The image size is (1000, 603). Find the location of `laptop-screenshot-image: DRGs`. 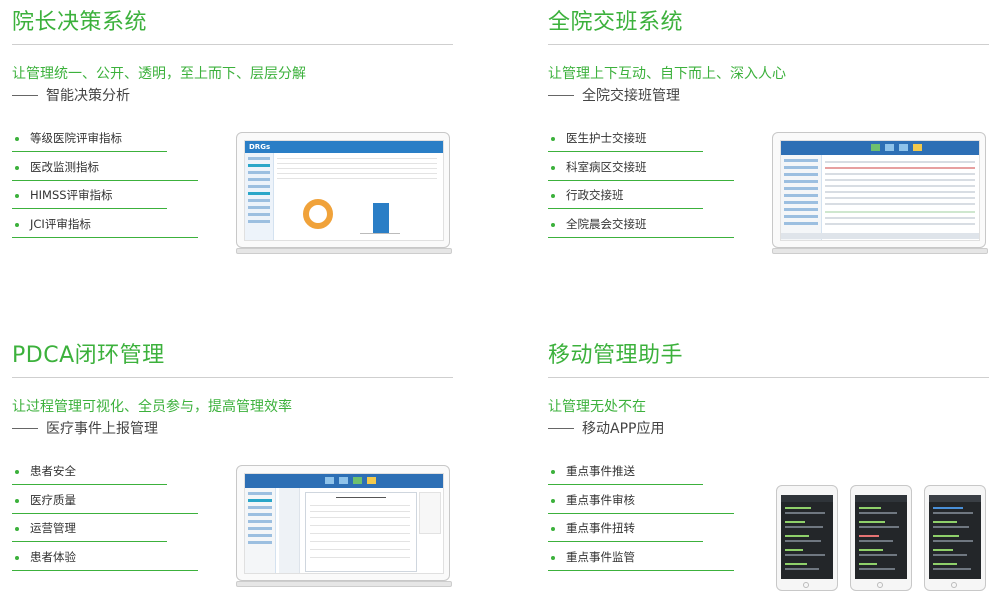

laptop-screenshot-image: DRGs is located at coordinates (344, 194).